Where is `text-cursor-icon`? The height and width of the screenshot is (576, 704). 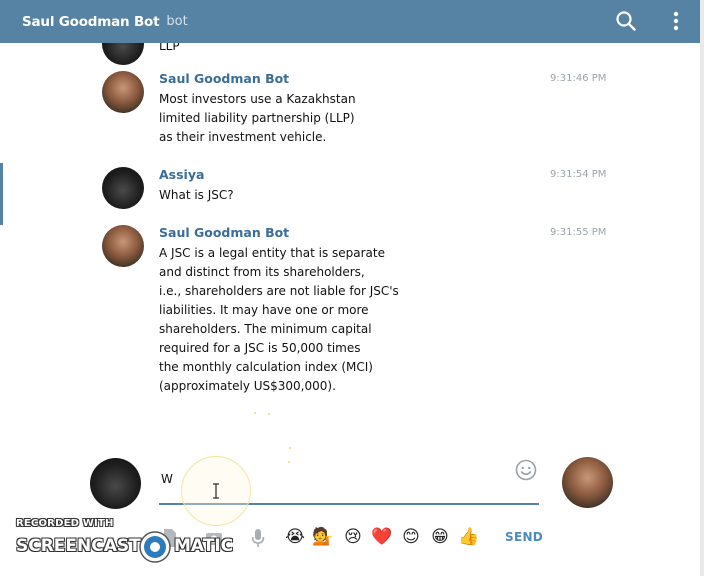 text-cursor-icon is located at coordinates (216, 491).